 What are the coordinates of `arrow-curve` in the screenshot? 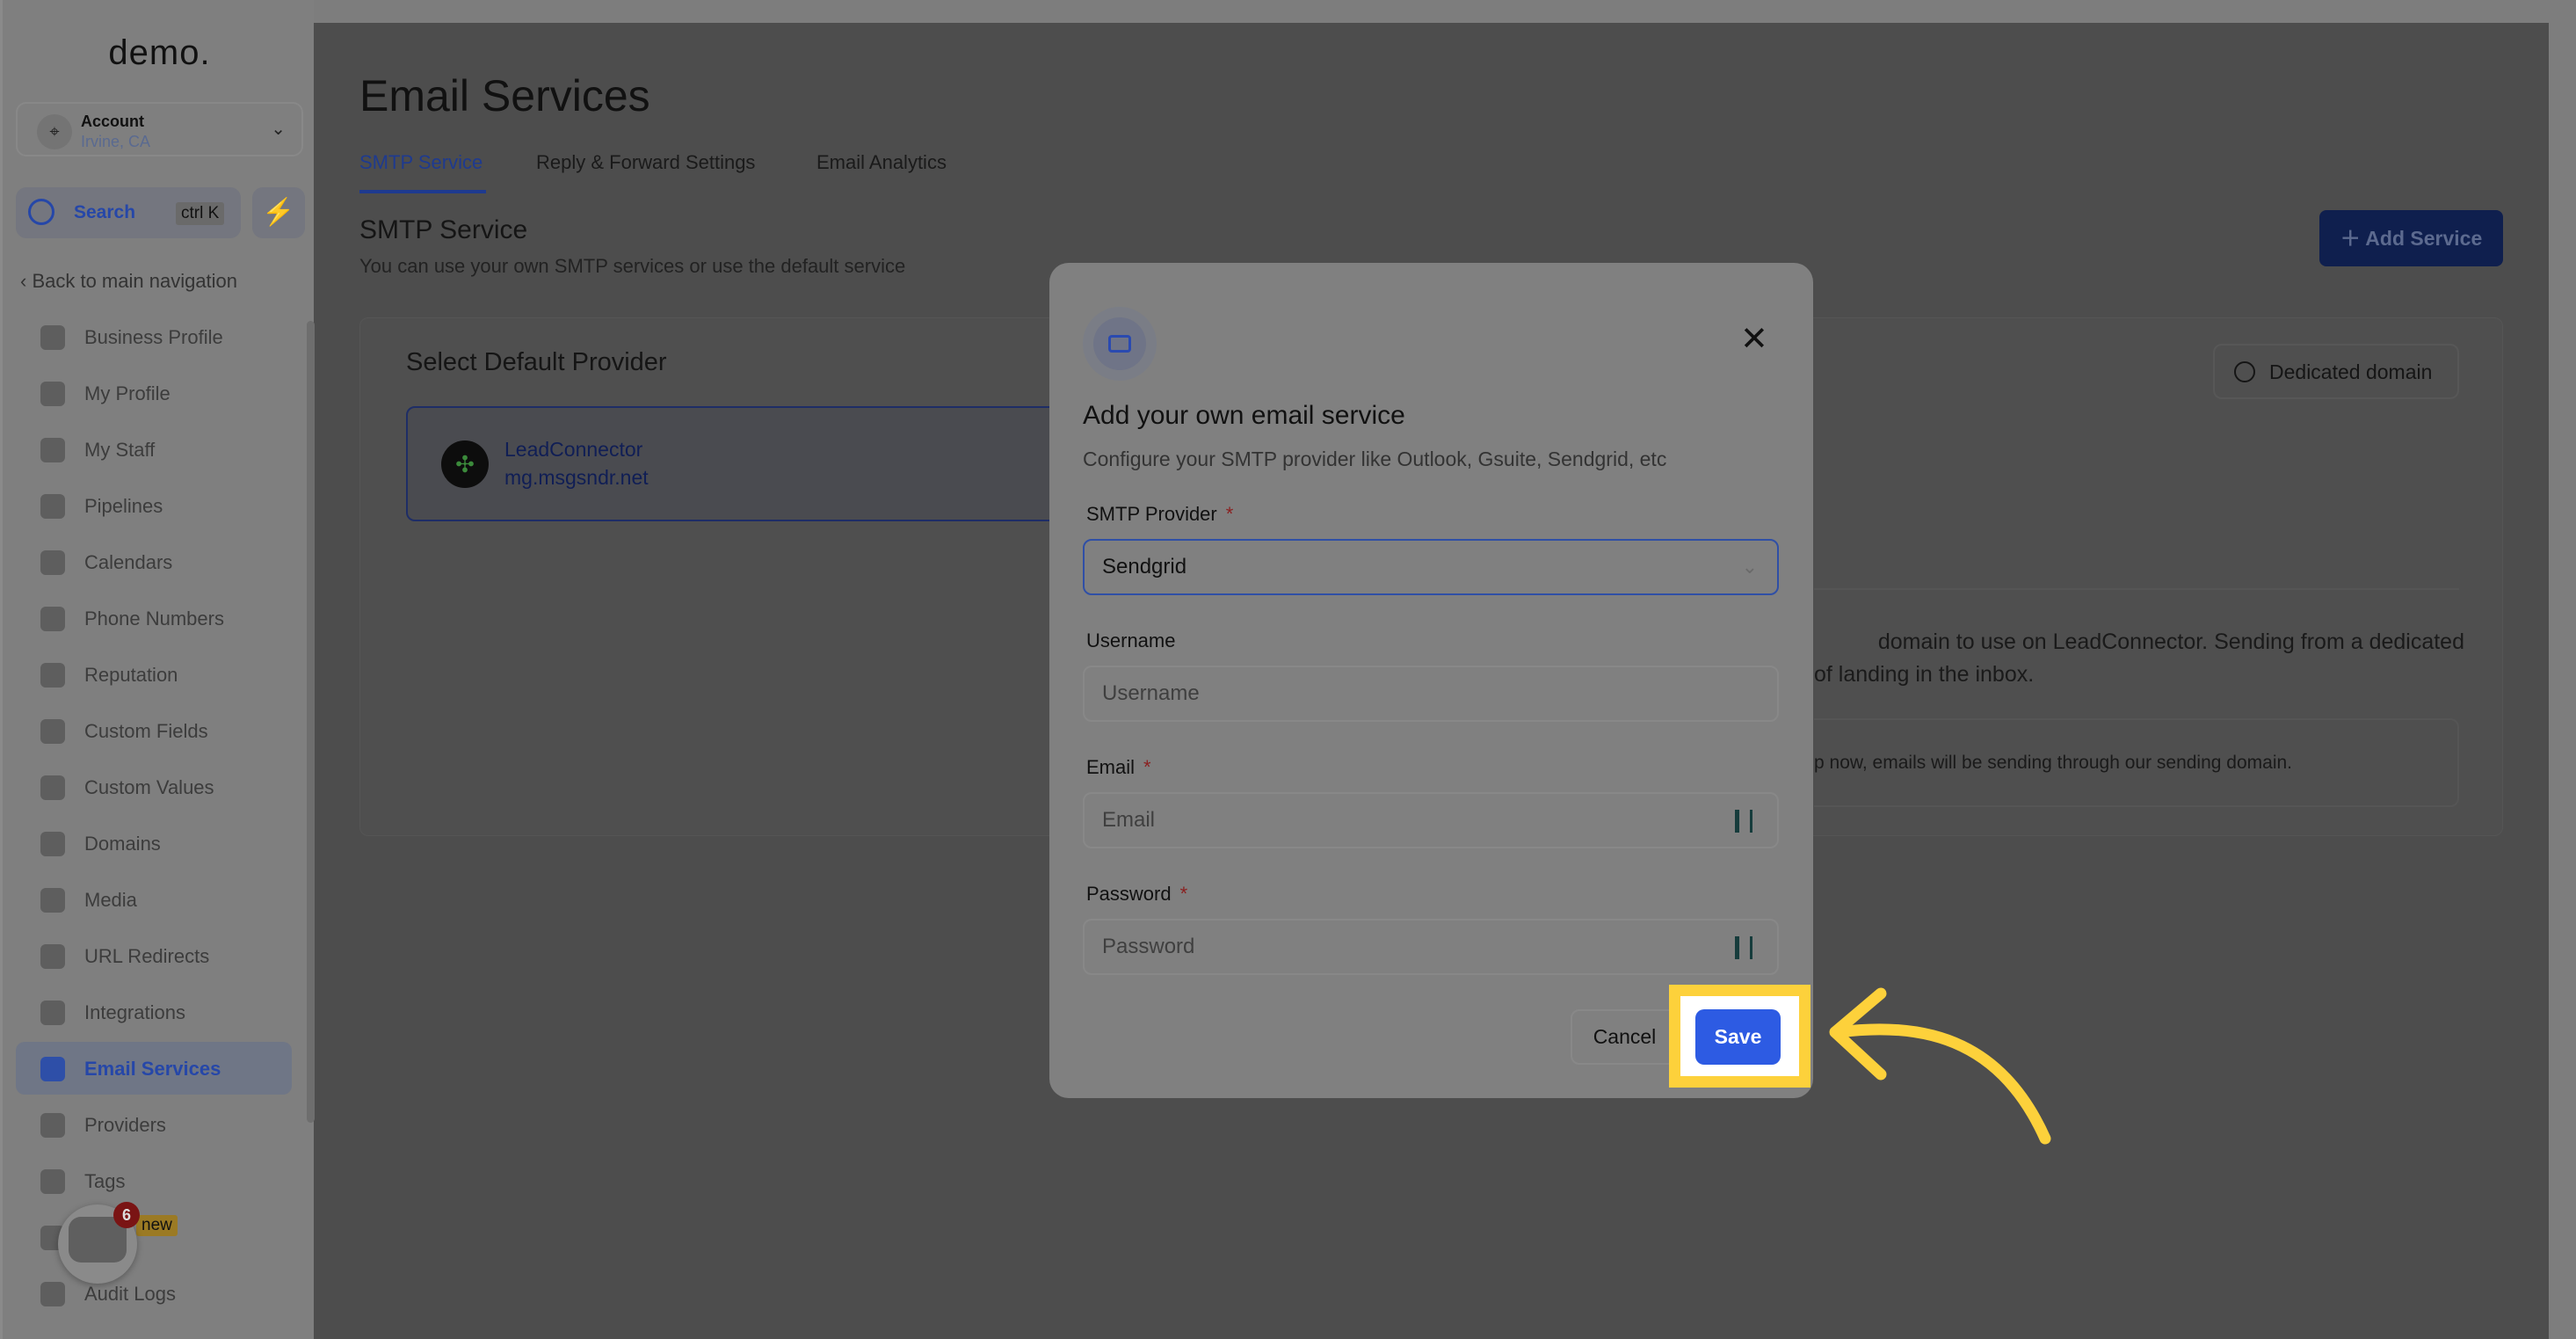 It's located at (1941, 1084).